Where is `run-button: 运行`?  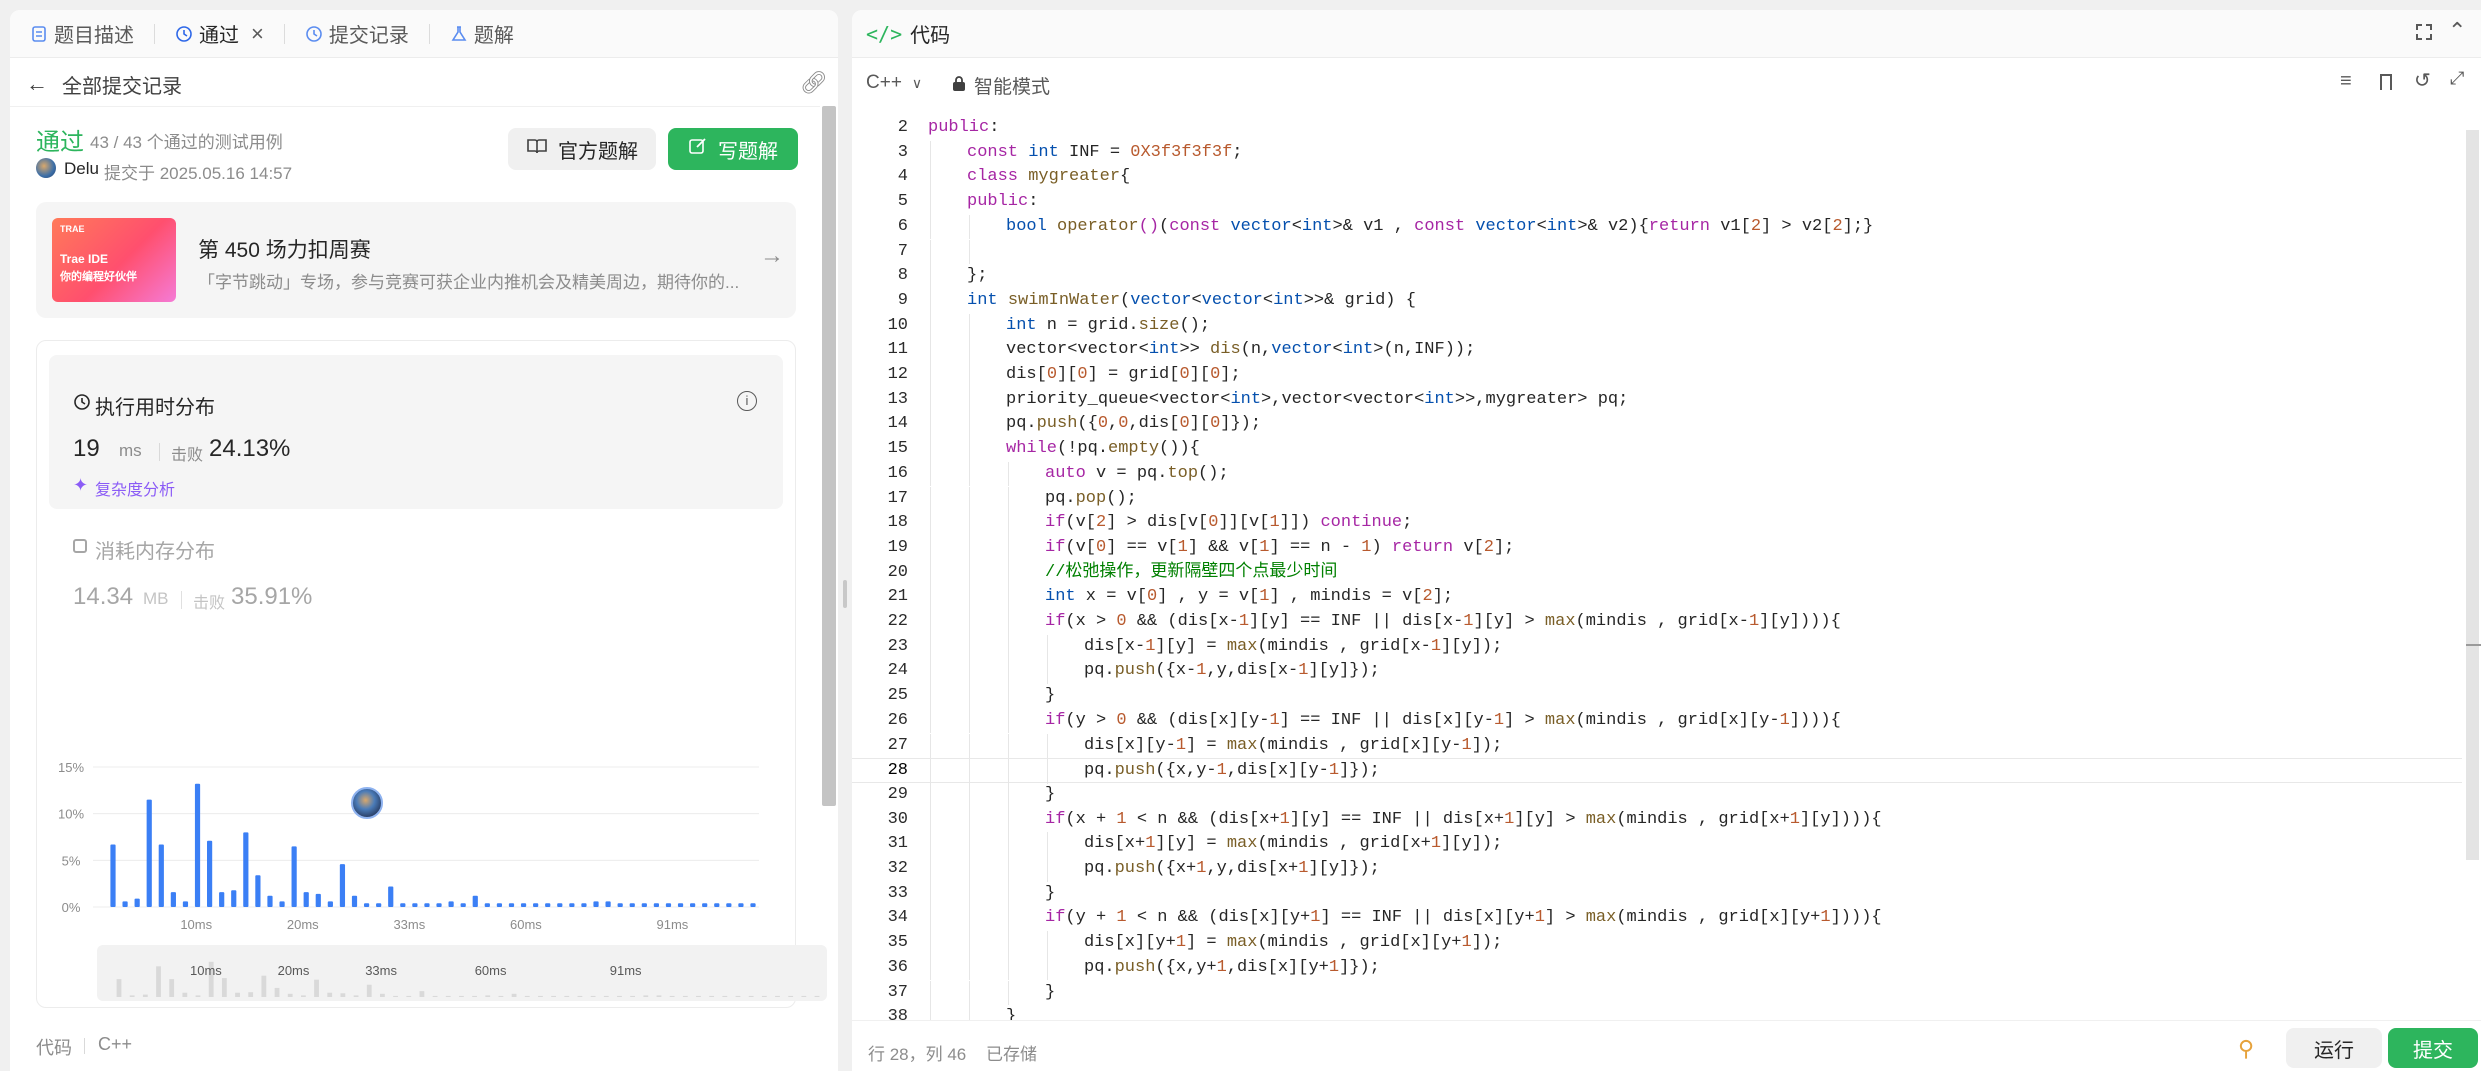 run-button: 运行 is located at coordinates (2334, 1048).